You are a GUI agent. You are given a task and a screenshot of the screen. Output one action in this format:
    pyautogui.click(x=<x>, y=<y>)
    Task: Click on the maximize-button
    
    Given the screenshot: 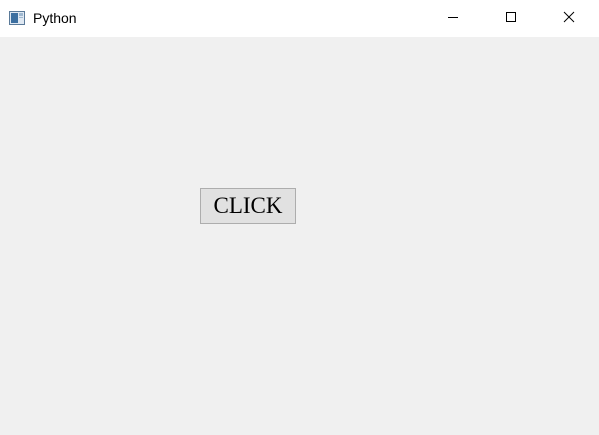 What is the action you would take?
    pyautogui.click(x=511, y=18)
    